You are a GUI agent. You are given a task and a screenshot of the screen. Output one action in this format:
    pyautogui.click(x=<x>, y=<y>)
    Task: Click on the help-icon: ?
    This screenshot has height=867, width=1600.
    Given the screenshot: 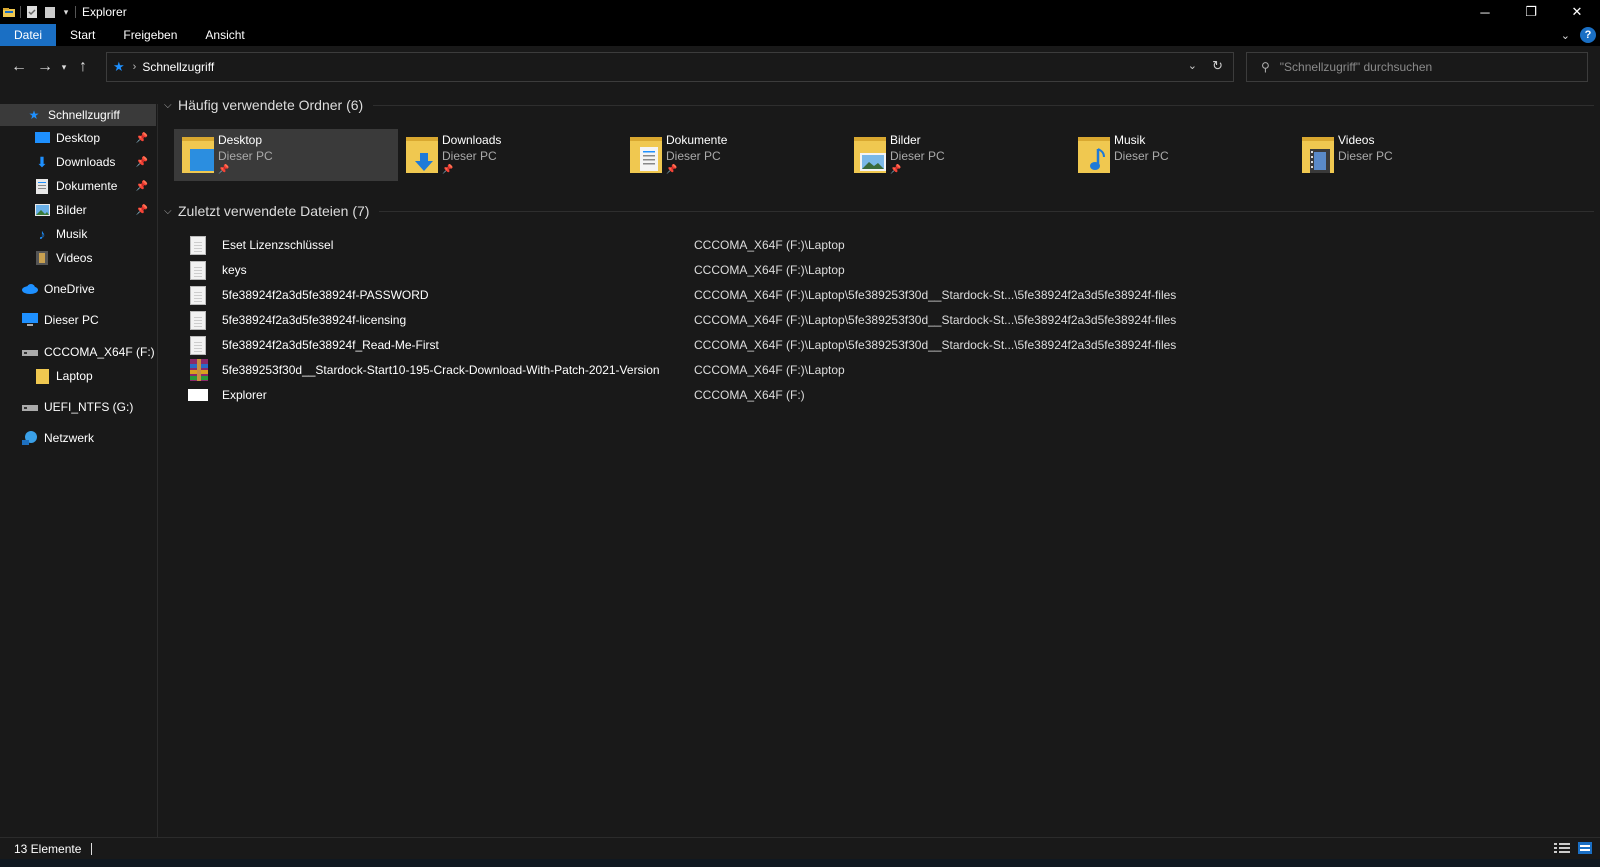 What is the action you would take?
    pyautogui.click(x=1588, y=35)
    